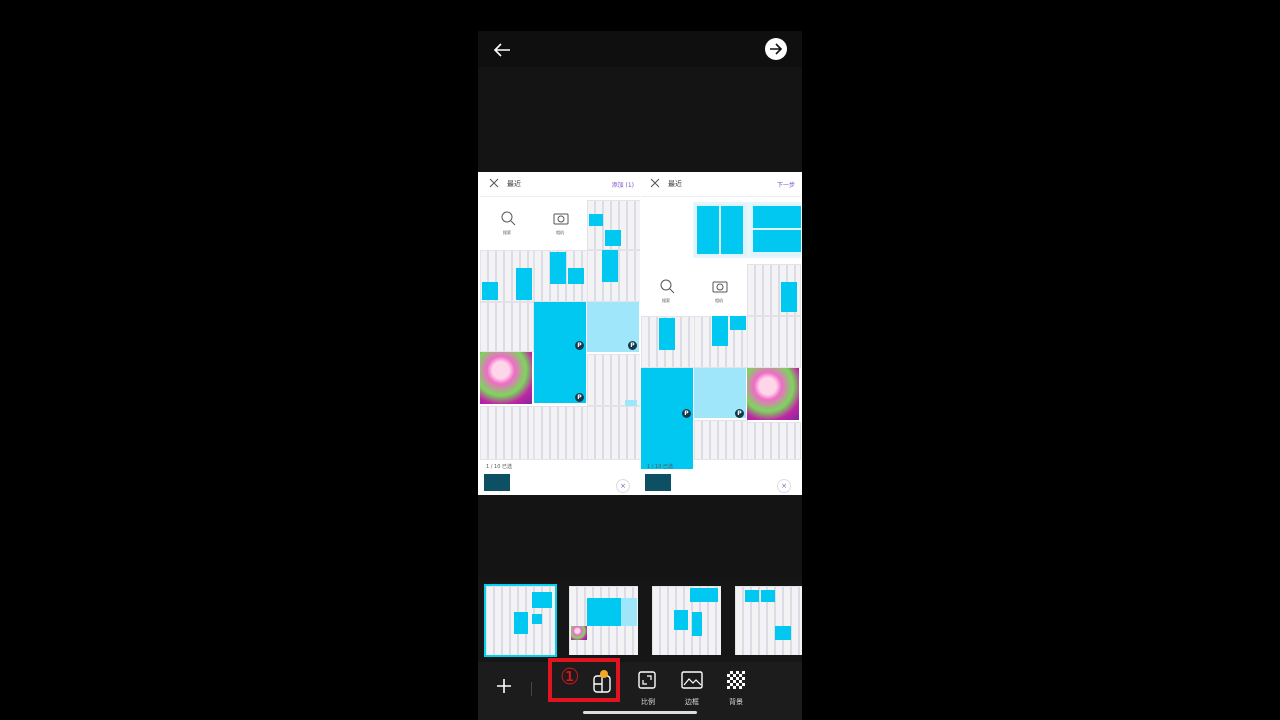 The image size is (1280, 720). I want to click on ratio-label: 比例, so click(648, 702).